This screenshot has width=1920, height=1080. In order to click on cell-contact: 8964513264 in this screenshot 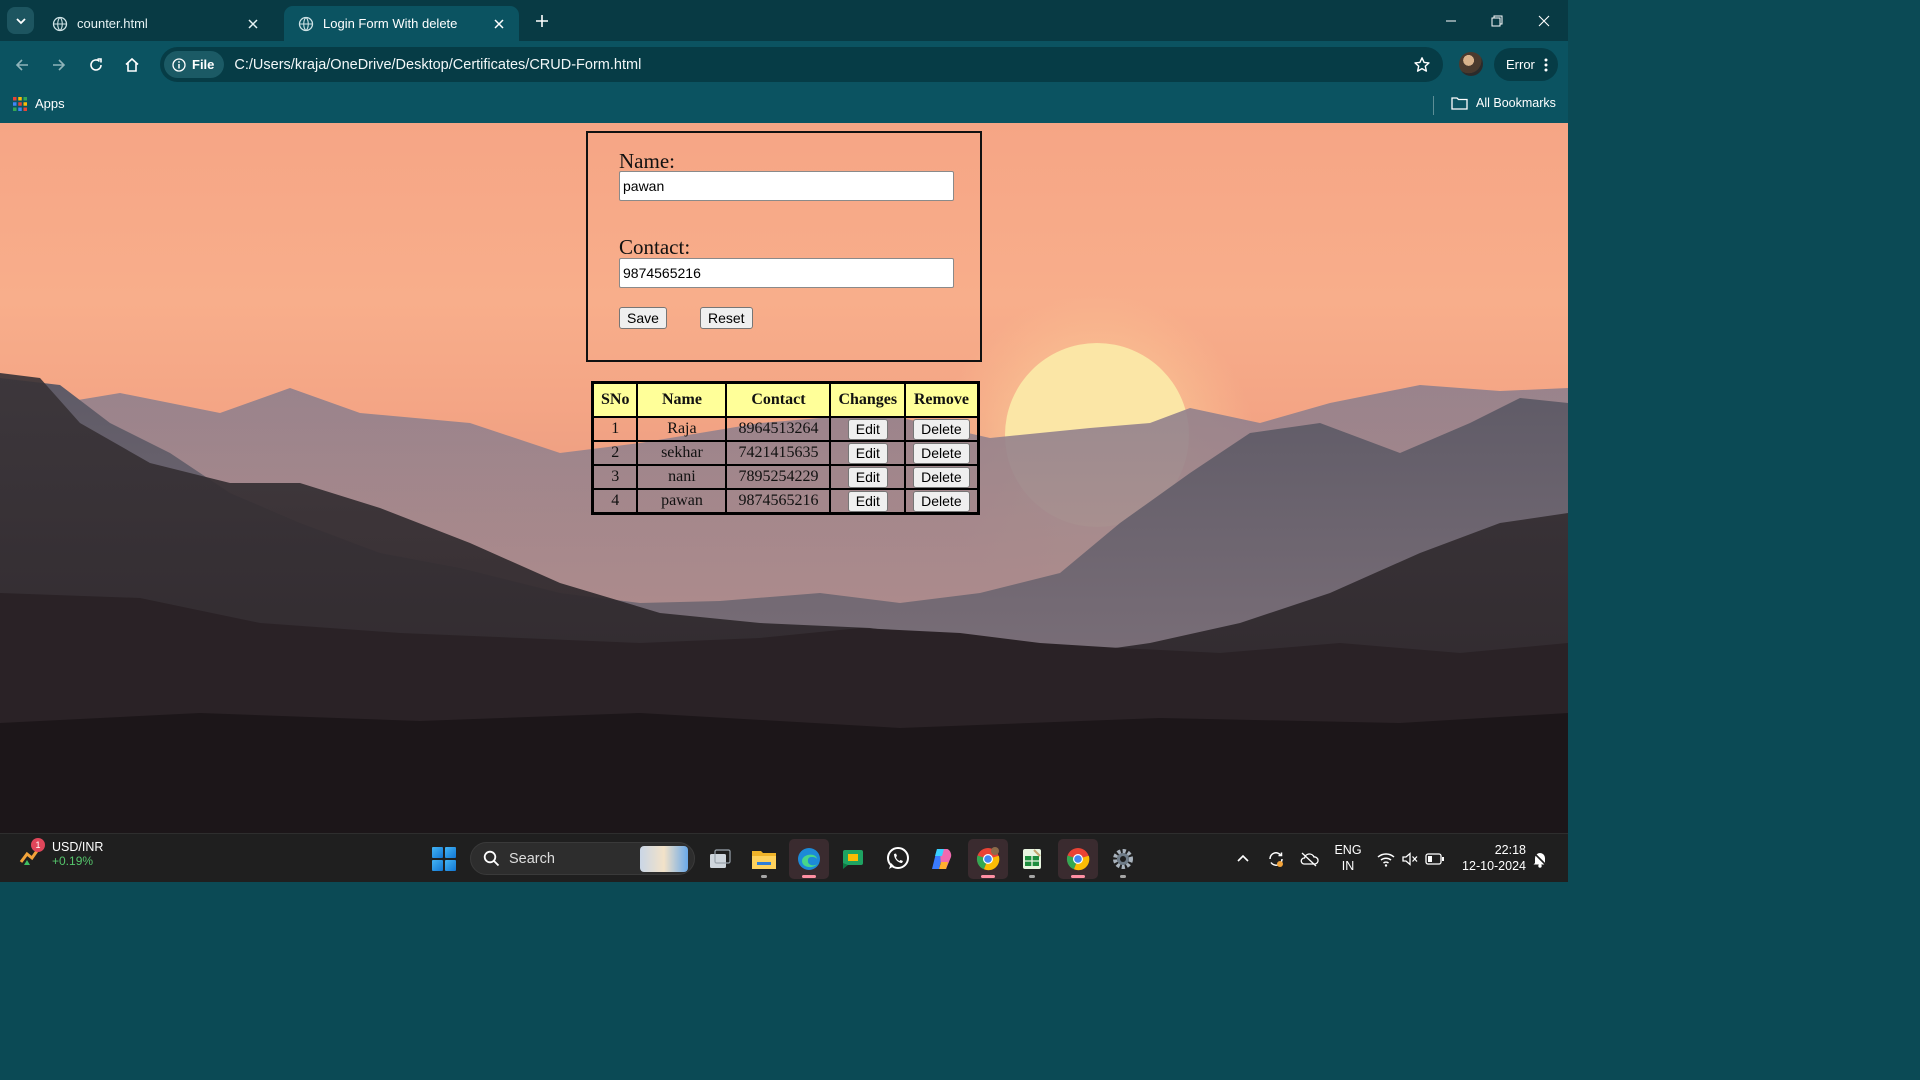, I will do `click(778, 429)`.